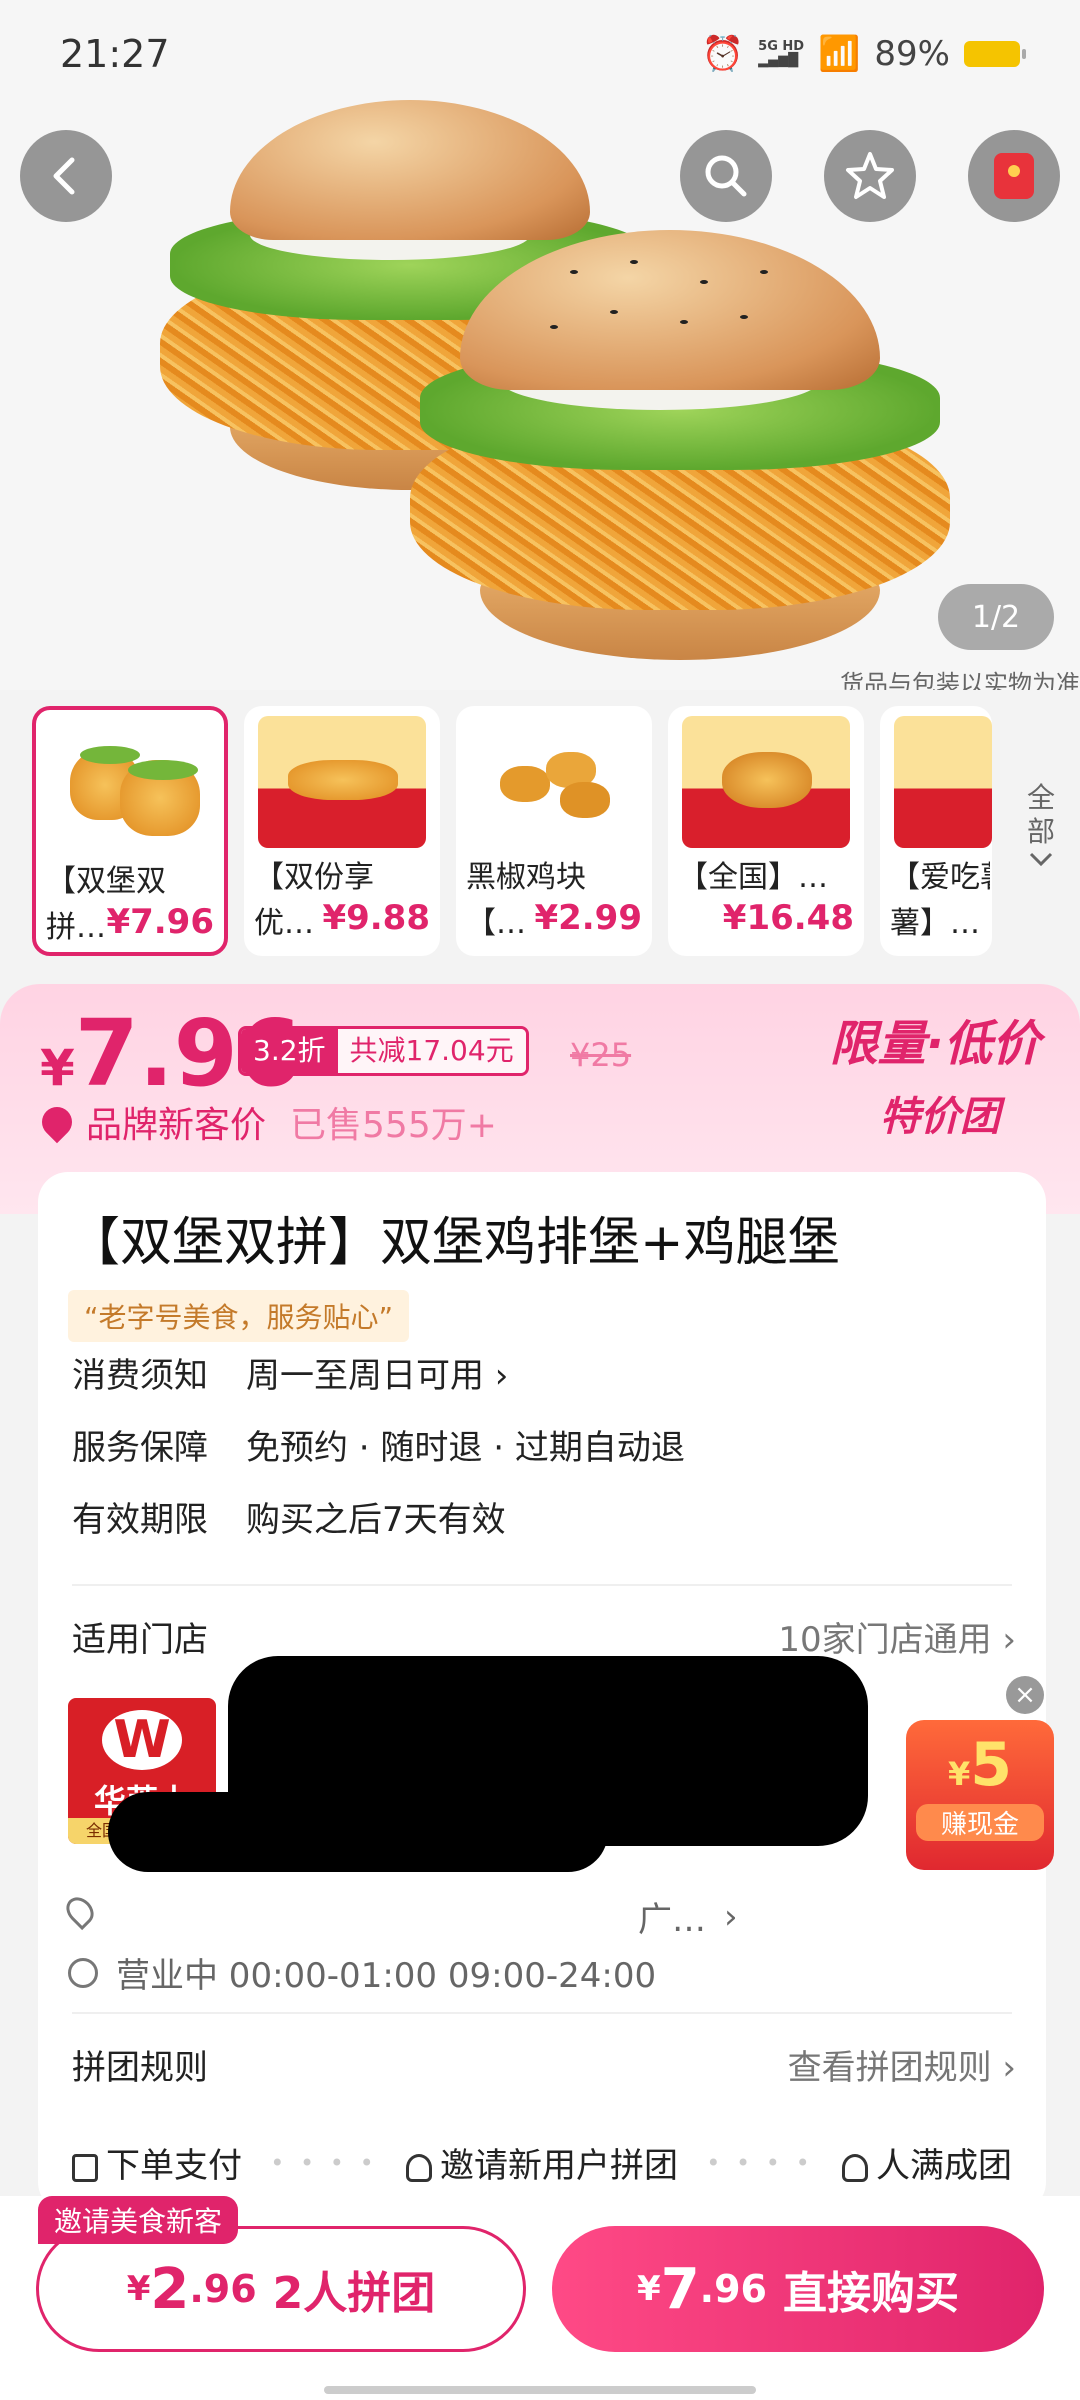 This screenshot has width=1080, height=2400. What do you see at coordinates (934, 1044) in the screenshot?
I see `promo-line-1: 限量·低价` at bounding box center [934, 1044].